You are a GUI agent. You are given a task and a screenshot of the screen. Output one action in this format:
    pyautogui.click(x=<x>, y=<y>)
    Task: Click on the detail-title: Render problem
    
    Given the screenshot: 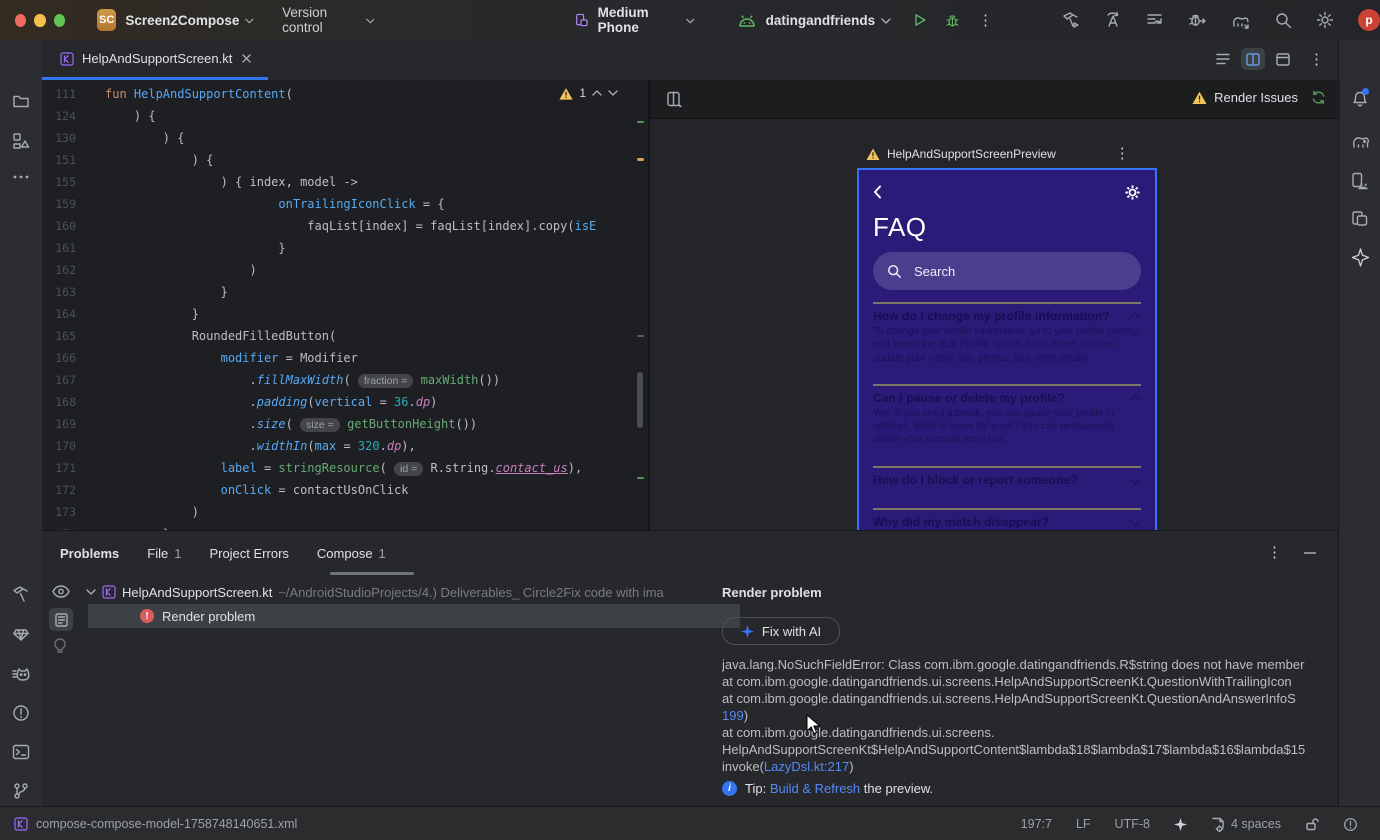 What is the action you would take?
    pyautogui.click(x=772, y=592)
    